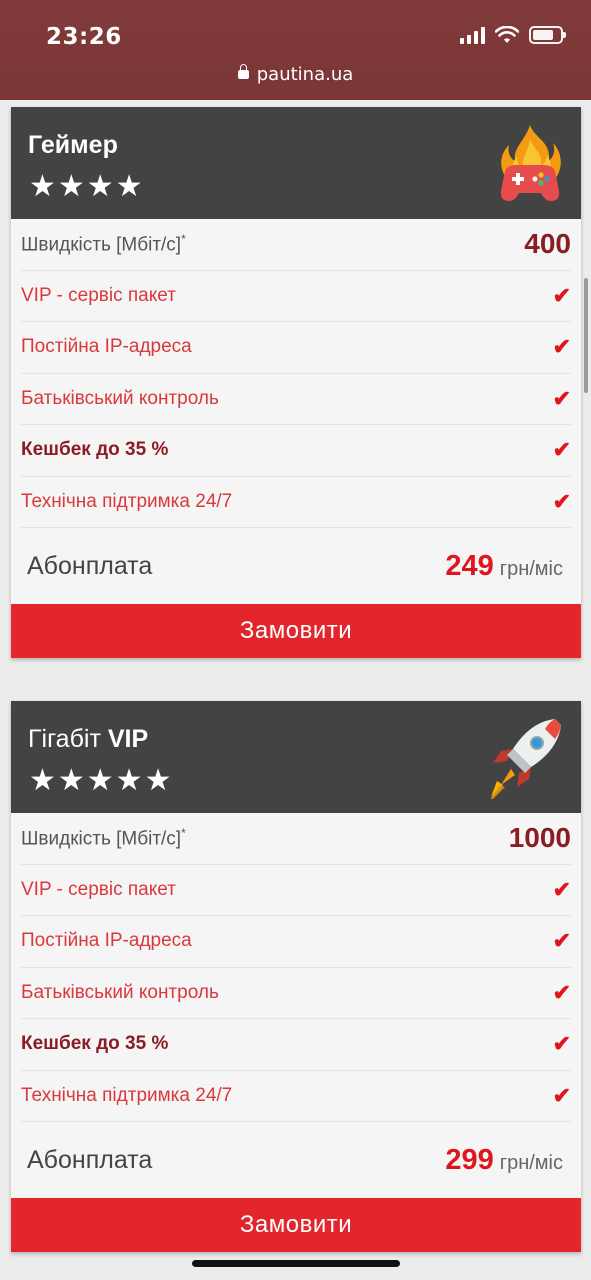 This screenshot has height=1280, width=591. What do you see at coordinates (243, 71) in the screenshot?
I see `lock-icon` at bounding box center [243, 71].